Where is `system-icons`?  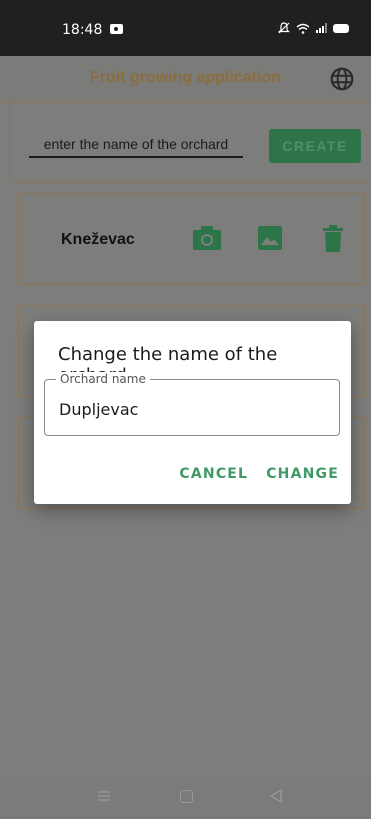 system-icons is located at coordinates (313, 28).